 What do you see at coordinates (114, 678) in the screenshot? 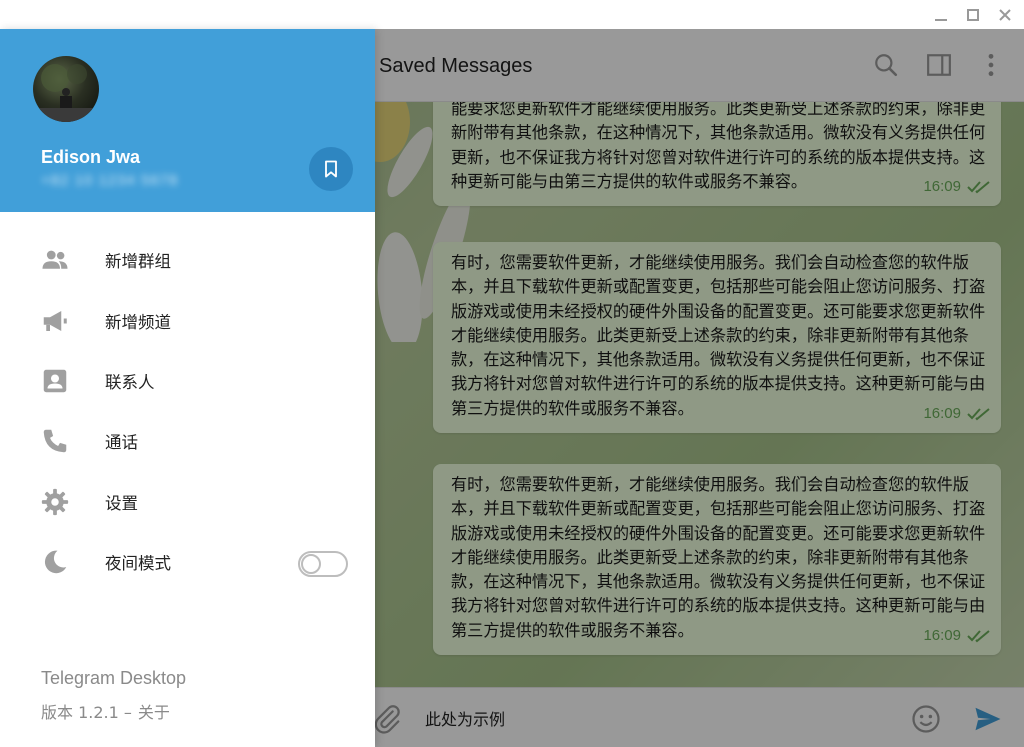
I see `app-name: Telegram Desktop` at bounding box center [114, 678].